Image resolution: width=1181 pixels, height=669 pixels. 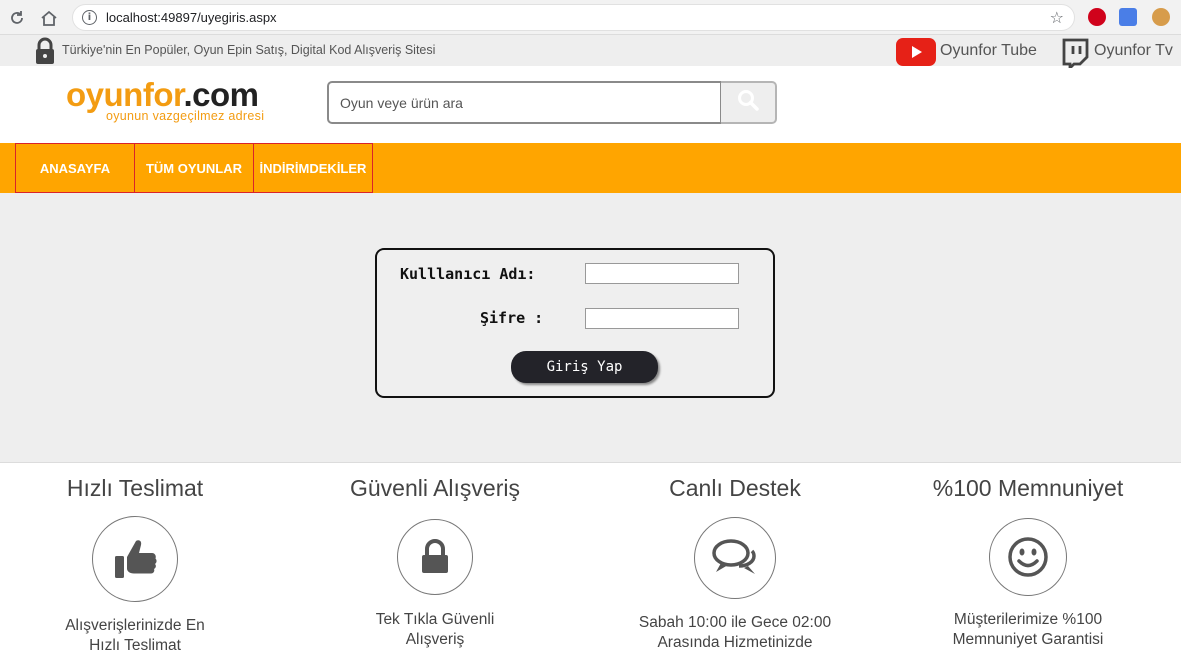 I want to click on site-info-icon: i, so click(x=89, y=17).